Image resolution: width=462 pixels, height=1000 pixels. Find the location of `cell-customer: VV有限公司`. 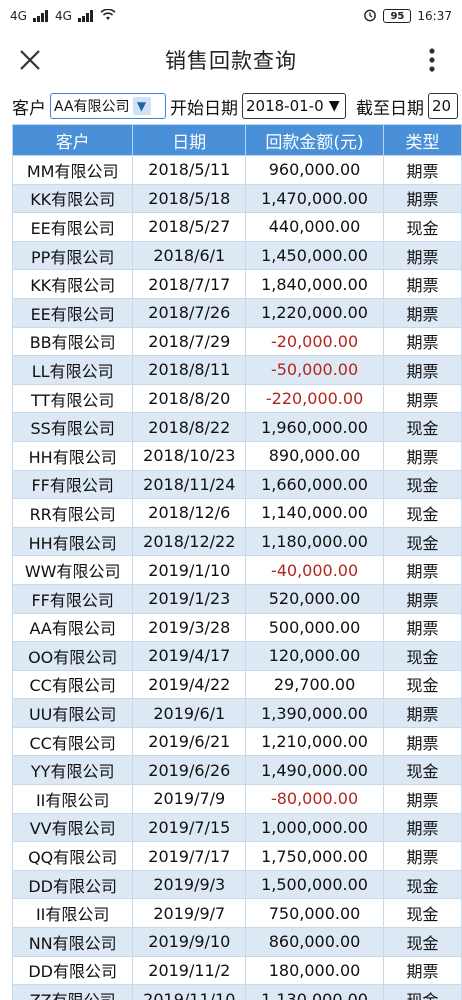

cell-customer: VV有限公司 is located at coordinates (73, 827).